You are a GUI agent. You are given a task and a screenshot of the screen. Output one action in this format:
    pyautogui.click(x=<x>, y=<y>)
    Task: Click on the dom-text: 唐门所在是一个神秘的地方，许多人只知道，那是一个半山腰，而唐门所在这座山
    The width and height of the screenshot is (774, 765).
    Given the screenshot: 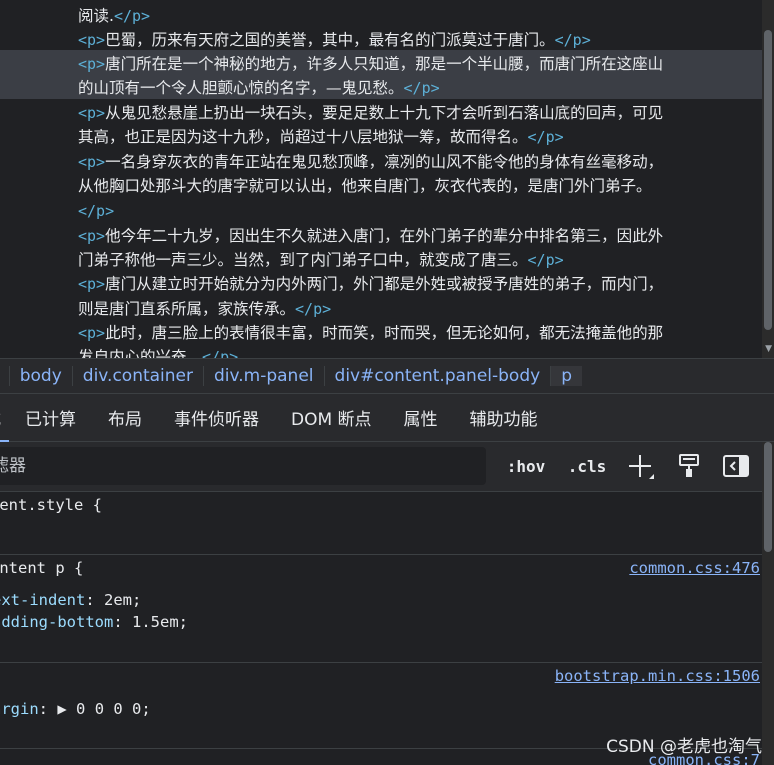 What is the action you would take?
    pyautogui.click(x=384, y=64)
    